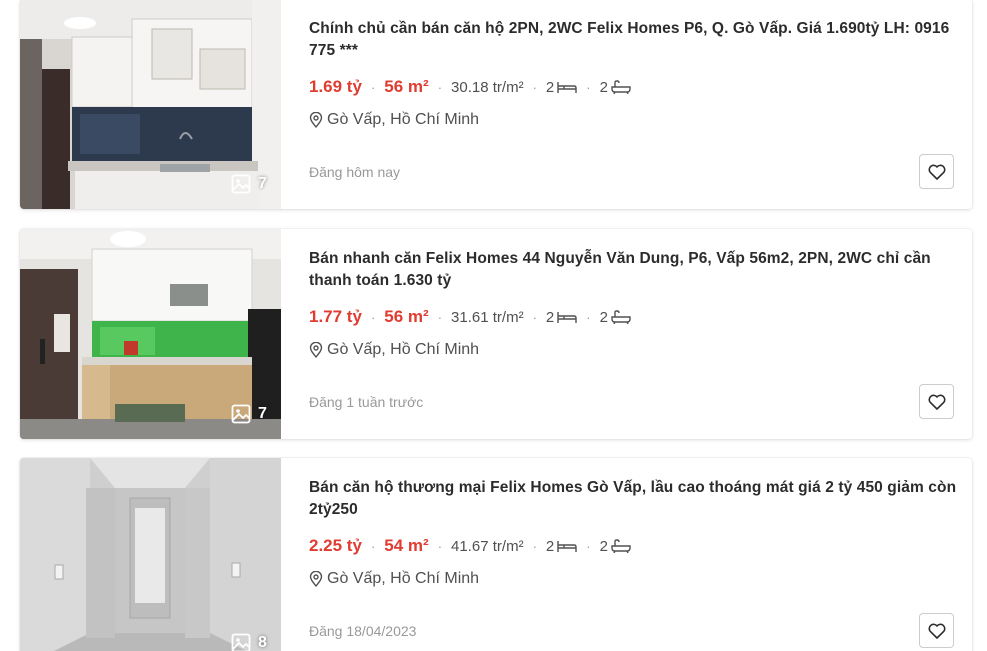 Image resolution: width=987 pixels, height=651 pixels. What do you see at coordinates (335, 316) in the screenshot?
I see `listing-price: 1.77 tỷ` at bounding box center [335, 316].